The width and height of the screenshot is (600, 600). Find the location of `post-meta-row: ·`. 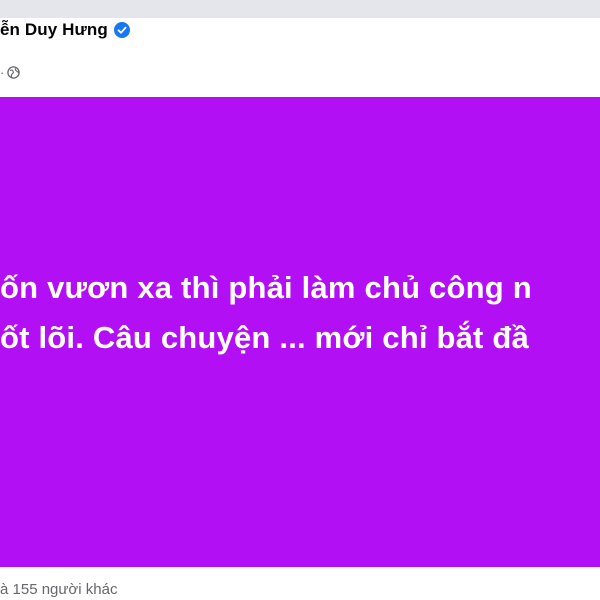

post-meta-row: · is located at coordinates (10, 72).